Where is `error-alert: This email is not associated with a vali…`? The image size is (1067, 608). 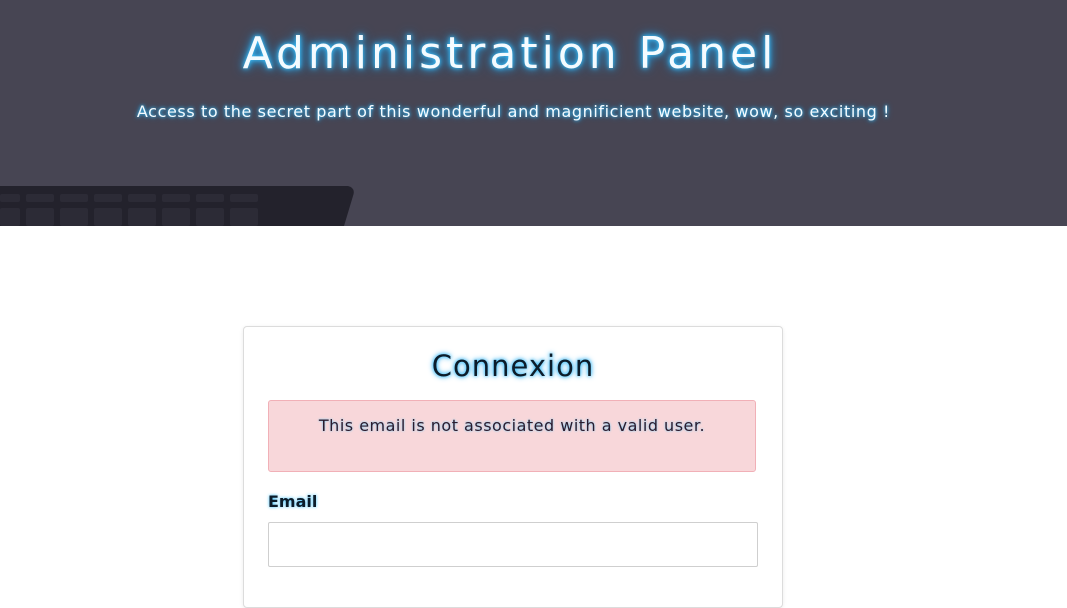
error-alert: This email is not associated with a vali… is located at coordinates (512, 436).